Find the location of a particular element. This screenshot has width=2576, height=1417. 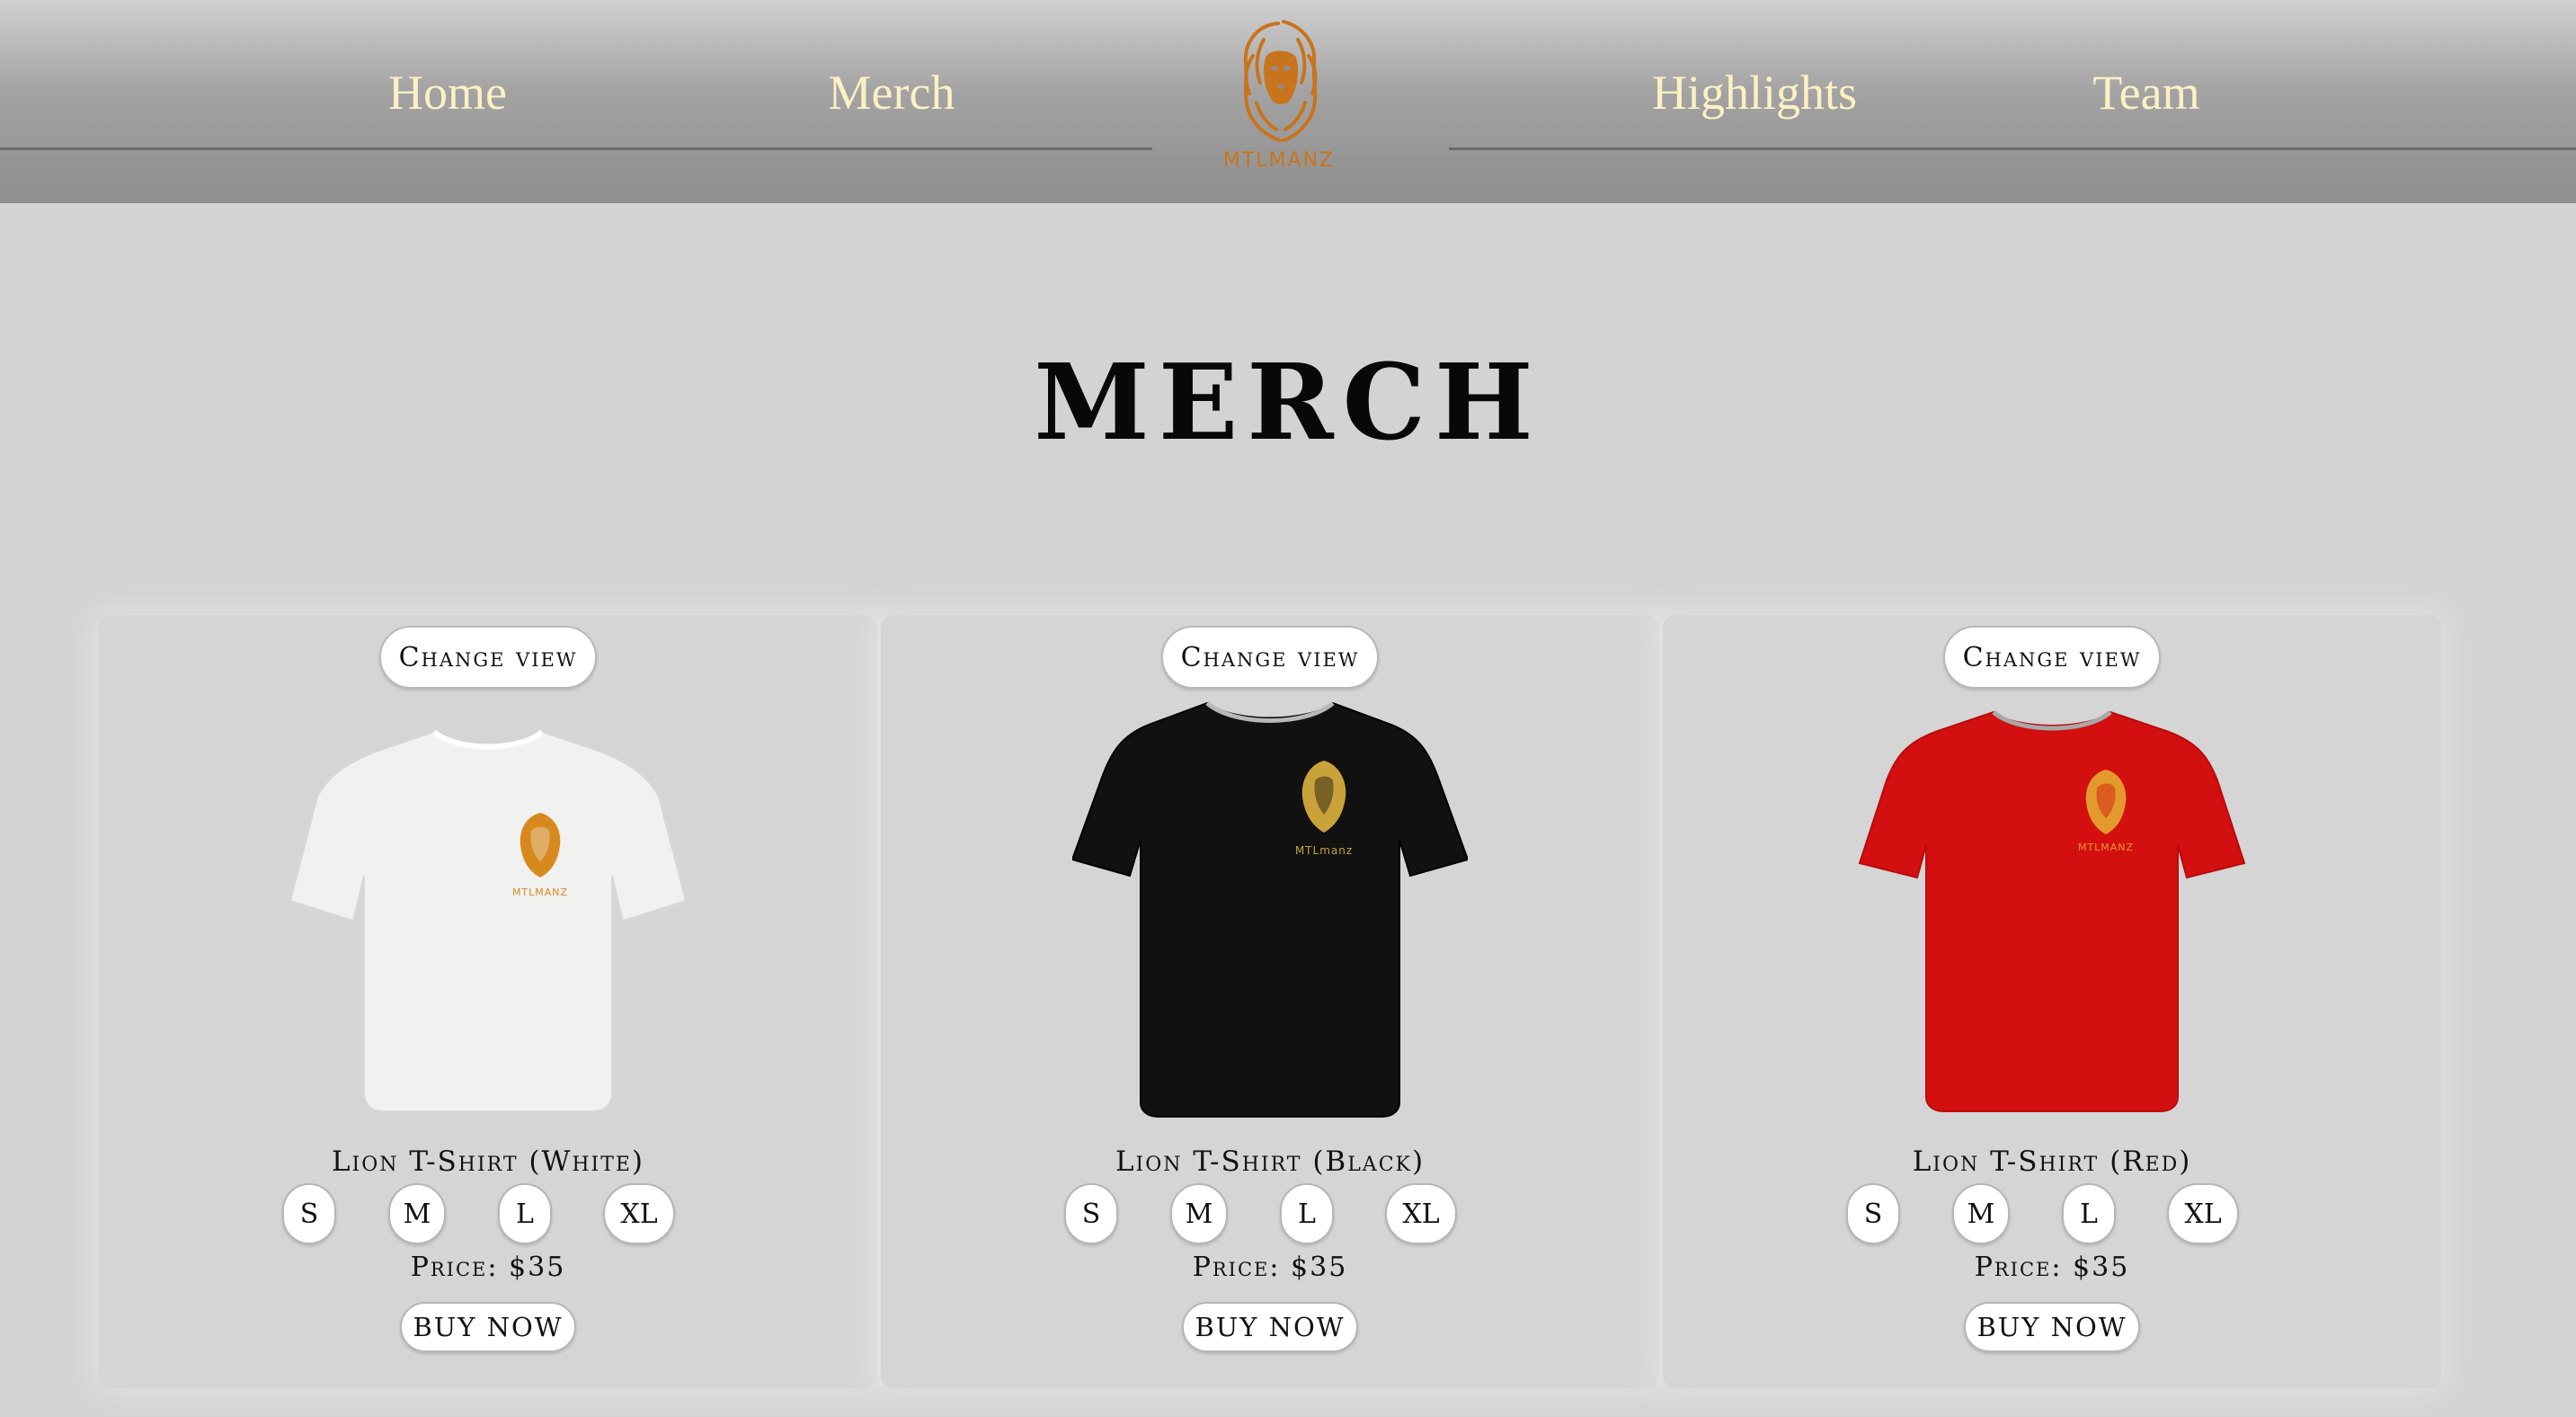

nav-team-link: Team is located at coordinates (2145, 93).